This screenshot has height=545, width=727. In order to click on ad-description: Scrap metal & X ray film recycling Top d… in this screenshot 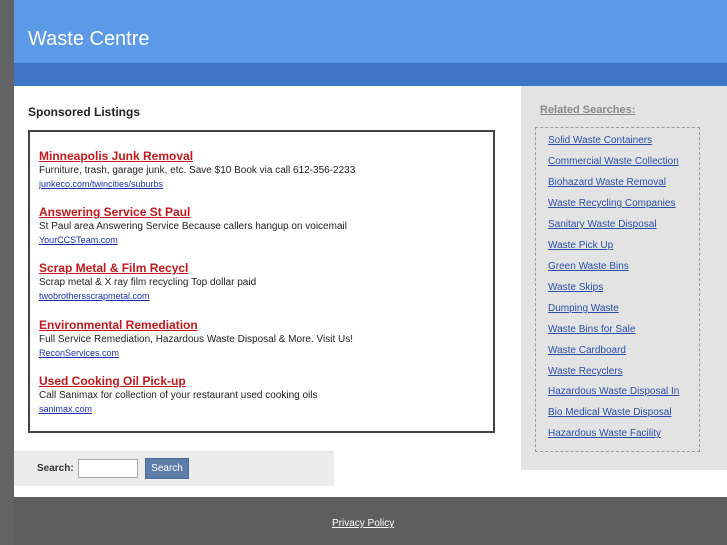, I will do `click(148, 282)`.